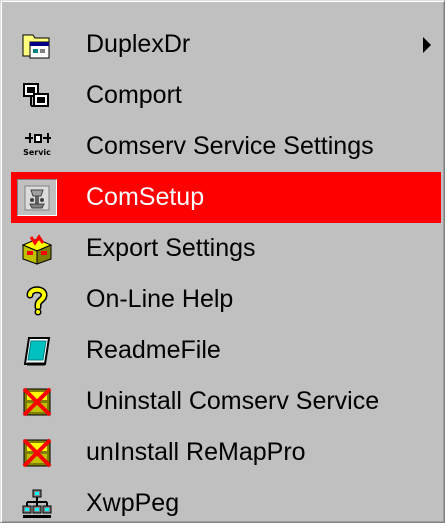  Describe the element at coordinates (160, 299) in the screenshot. I see `menu-item-label: On-Line Help` at that location.